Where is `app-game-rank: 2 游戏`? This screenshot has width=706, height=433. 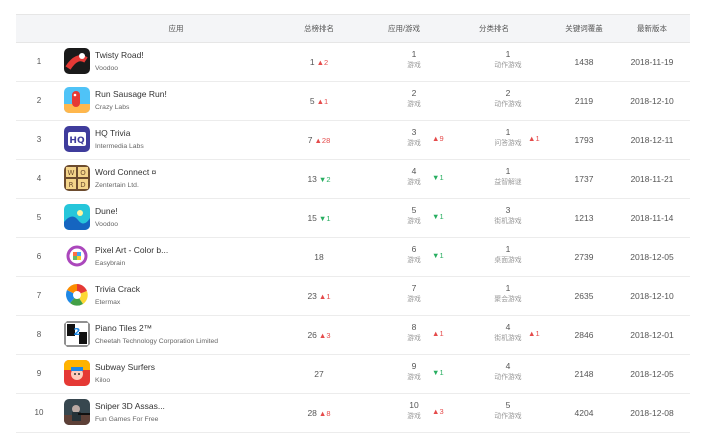 app-game-rank: 2 游戏 is located at coordinates (414, 99).